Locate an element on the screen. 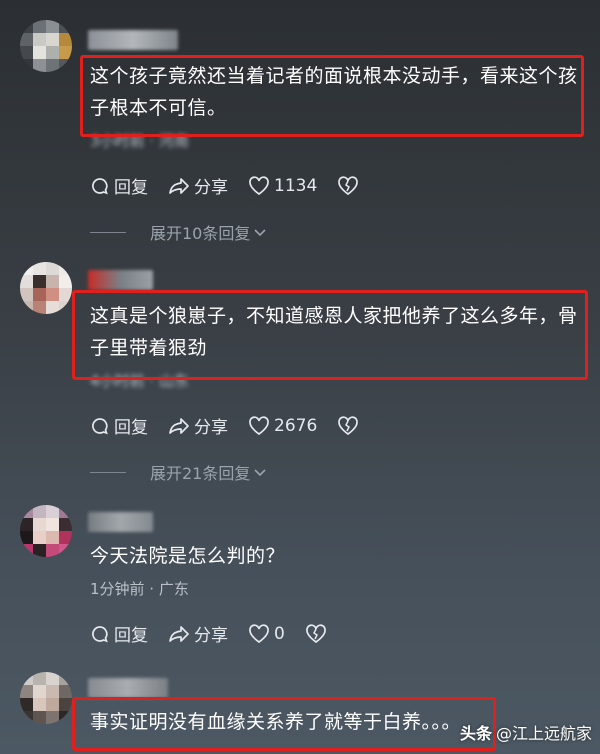  like-button: 0 is located at coordinates (266, 634).